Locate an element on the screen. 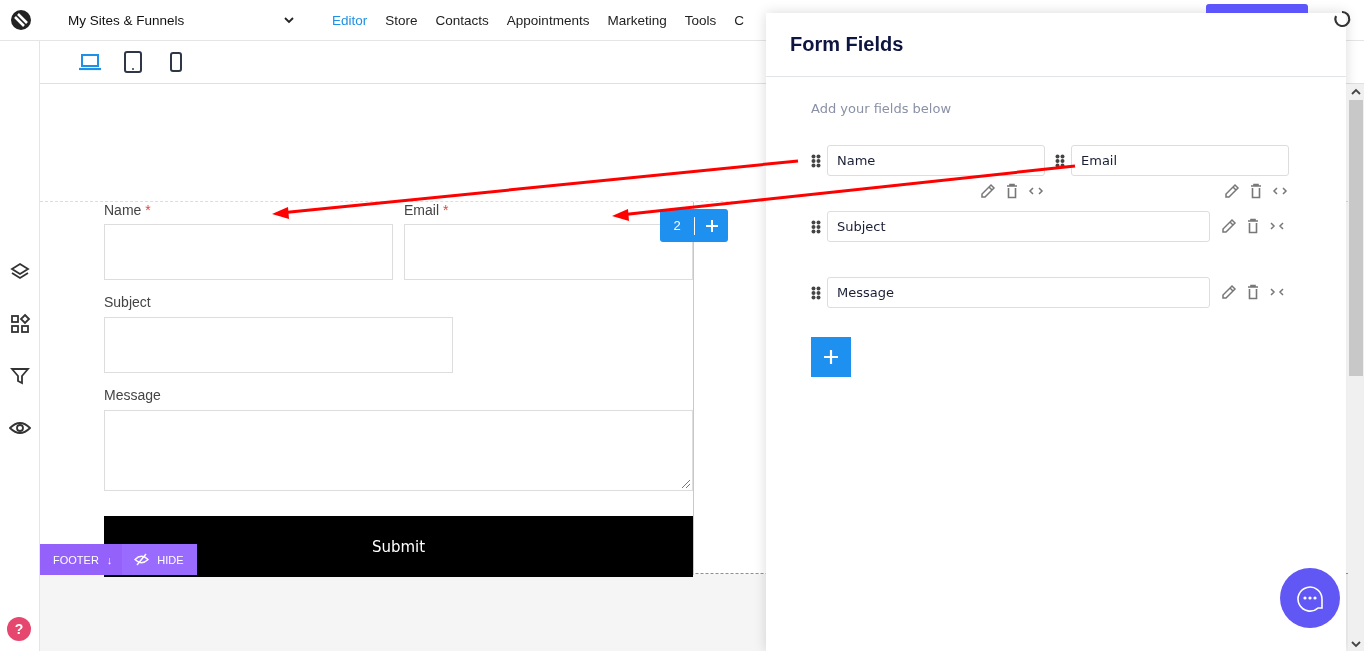 The width and height of the screenshot is (1364, 651). nav-link: Editor is located at coordinates (350, 20).